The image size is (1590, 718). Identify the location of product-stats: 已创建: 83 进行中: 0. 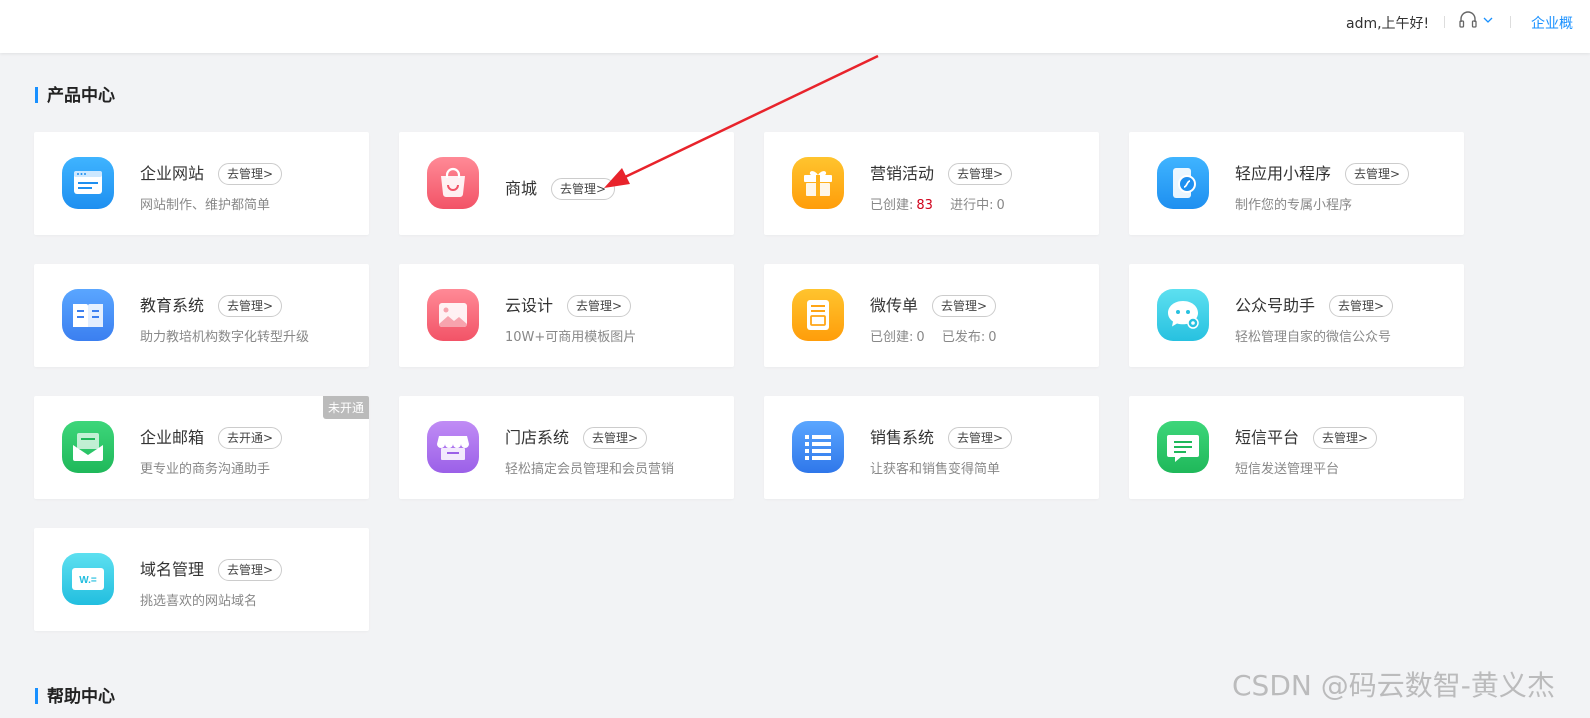
(939, 203).